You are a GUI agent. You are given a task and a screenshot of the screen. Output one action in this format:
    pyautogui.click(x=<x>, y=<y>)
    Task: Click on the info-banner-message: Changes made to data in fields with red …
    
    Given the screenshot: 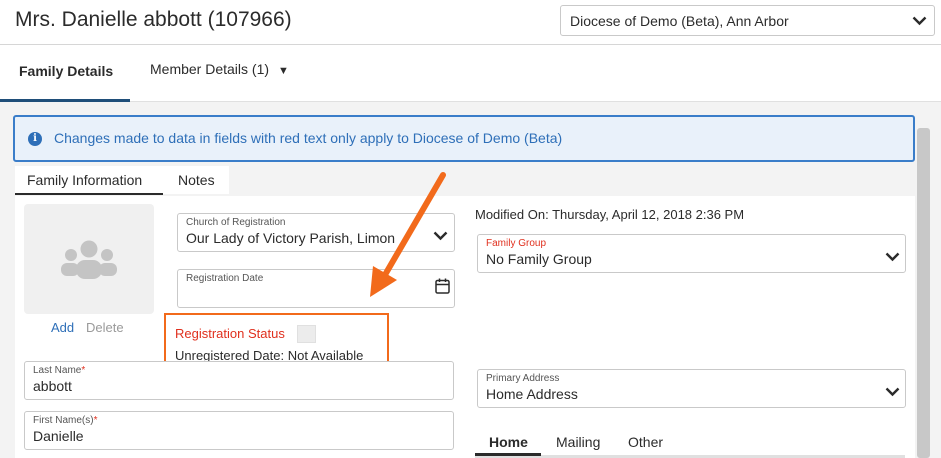 What is the action you would take?
    pyautogui.click(x=308, y=138)
    